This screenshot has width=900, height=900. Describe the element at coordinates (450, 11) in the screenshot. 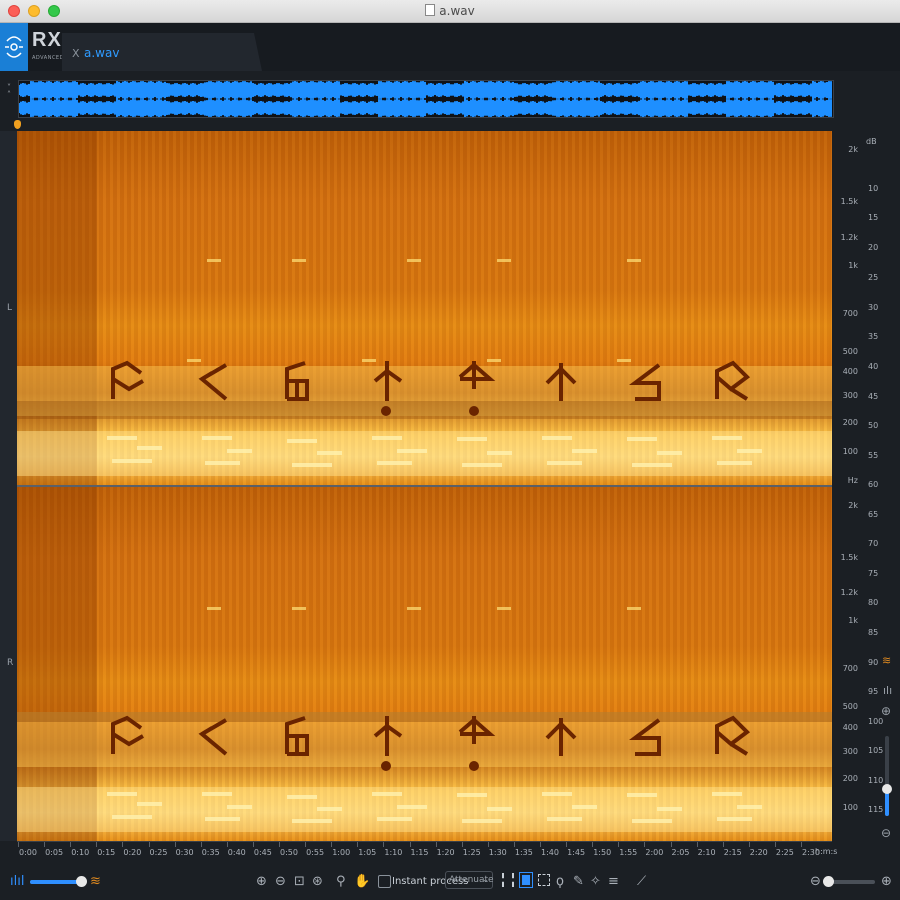

I see `window-title: a.wav` at that location.